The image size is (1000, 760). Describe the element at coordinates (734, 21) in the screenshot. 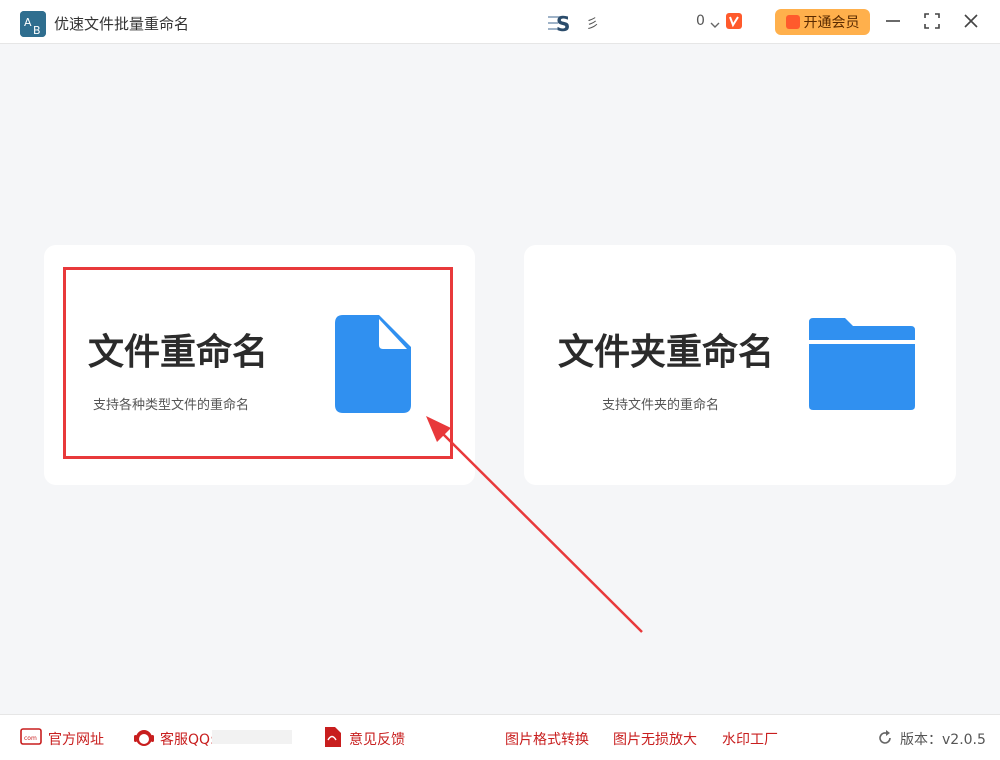

I see `vip-badge-icon` at that location.